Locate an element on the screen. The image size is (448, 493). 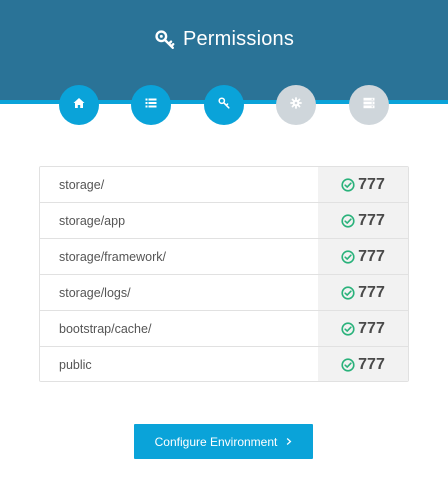
folder-path: storage/app is located at coordinates (179, 220).